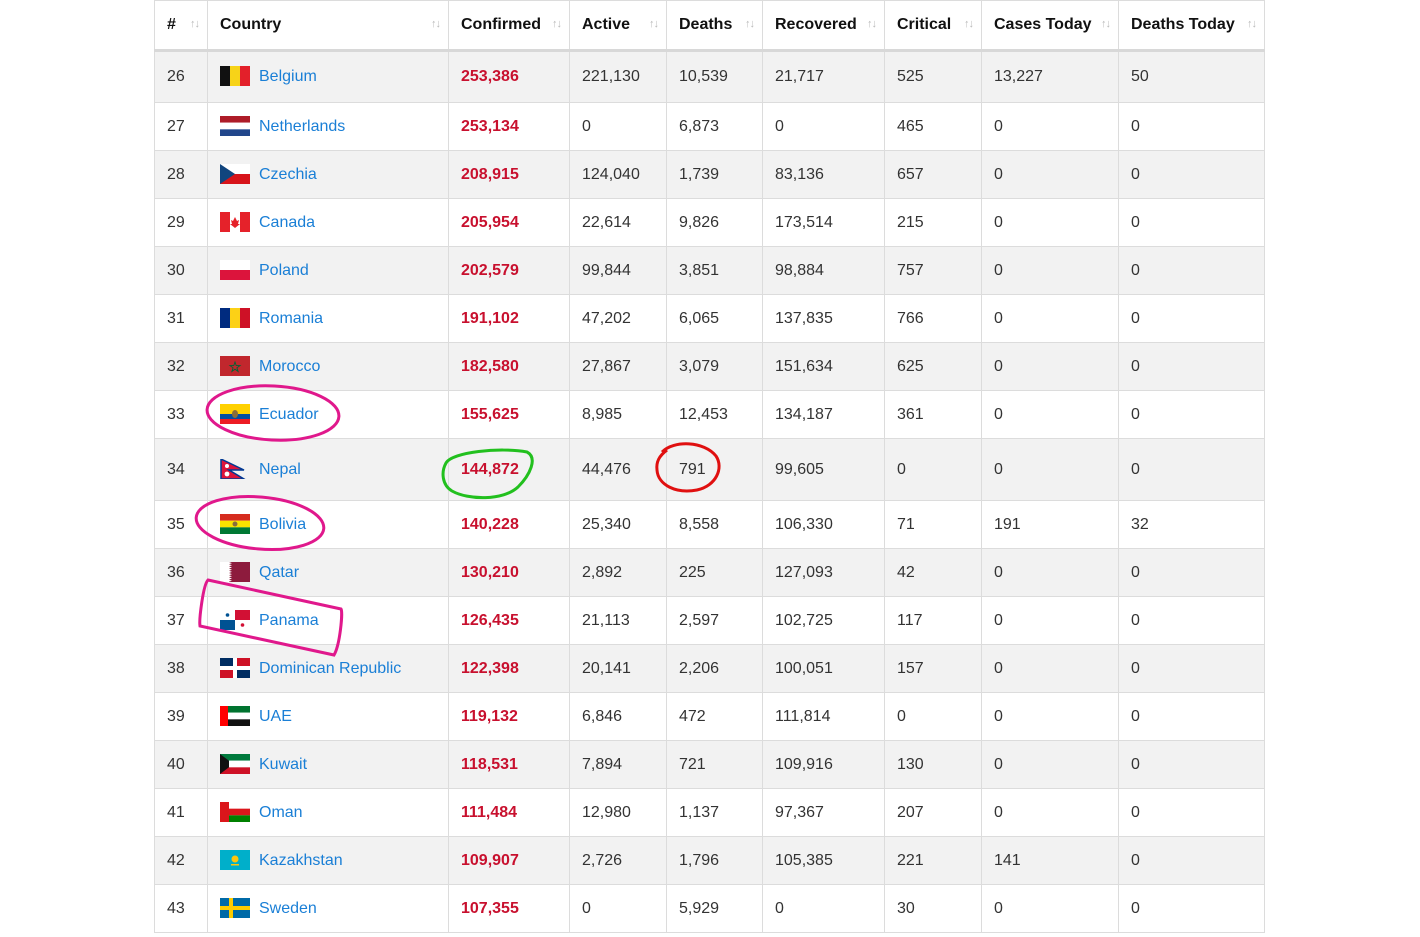 The image size is (1420, 937). What do you see at coordinates (606, 366) in the screenshot?
I see `active-value: 27,867` at bounding box center [606, 366].